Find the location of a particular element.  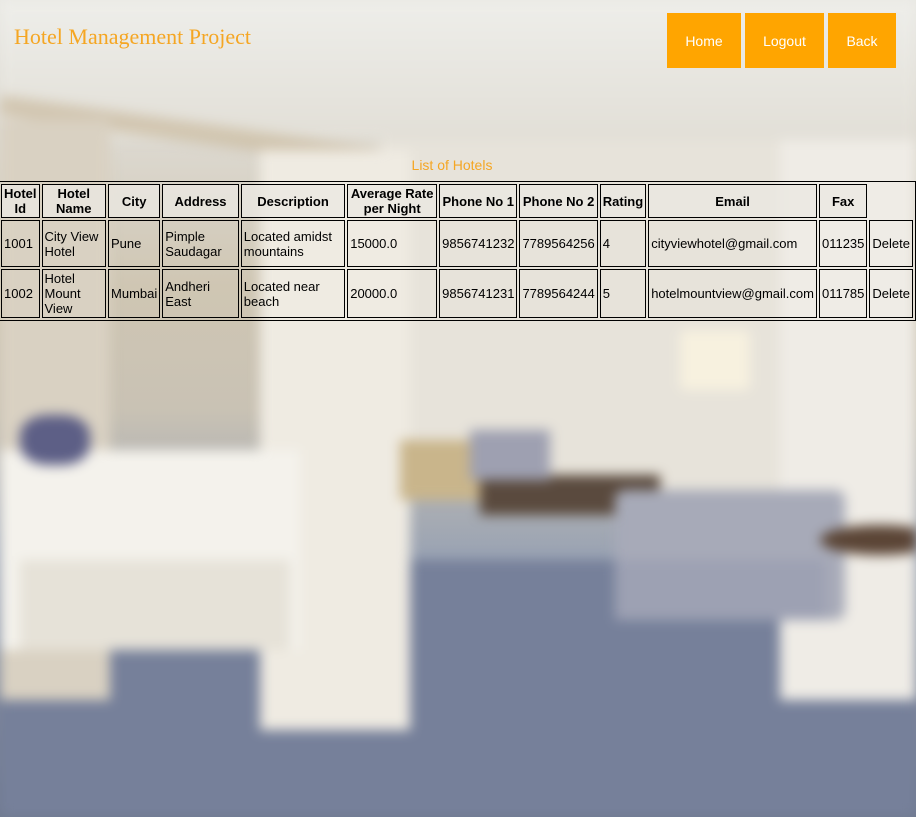

cell-email: hotelmountview@gmail.com is located at coordinates (732, 293).